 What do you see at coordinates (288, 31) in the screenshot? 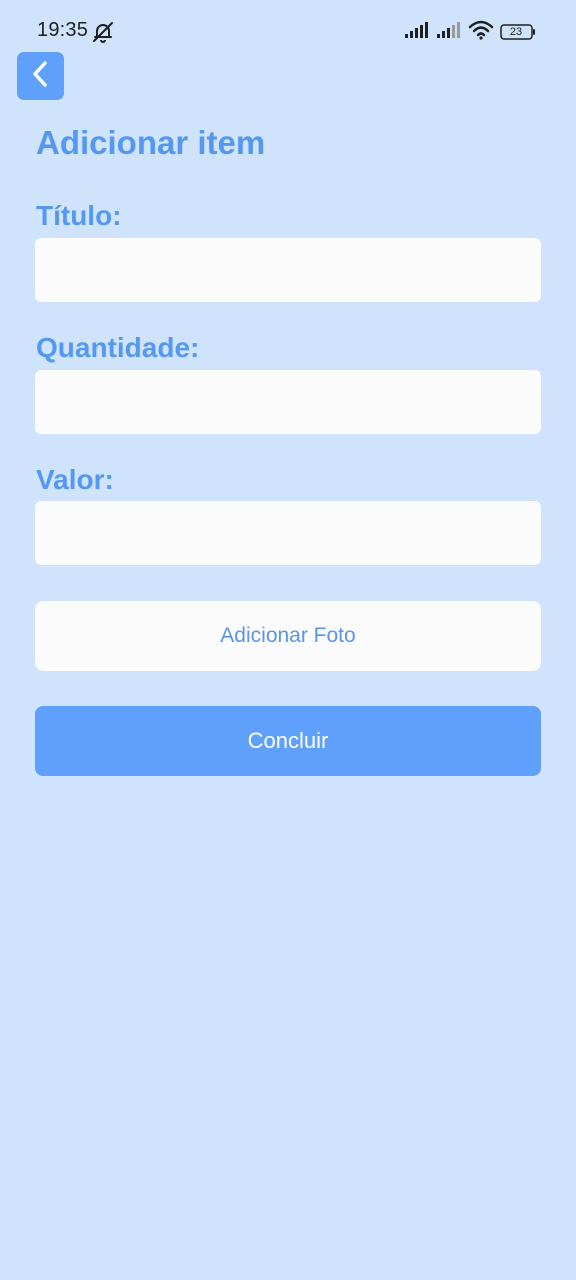
I see `status-bar: 19:35 23` at bounding box center [288, 31].